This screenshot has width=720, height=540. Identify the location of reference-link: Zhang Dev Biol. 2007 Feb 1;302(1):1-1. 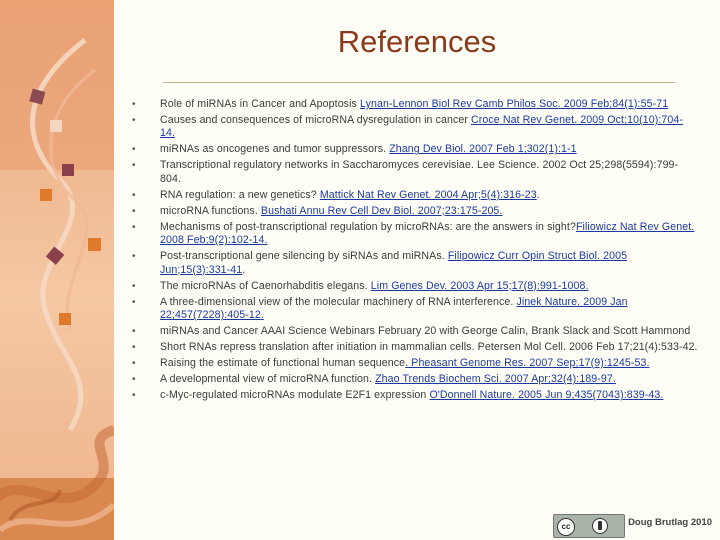
(482, 149).